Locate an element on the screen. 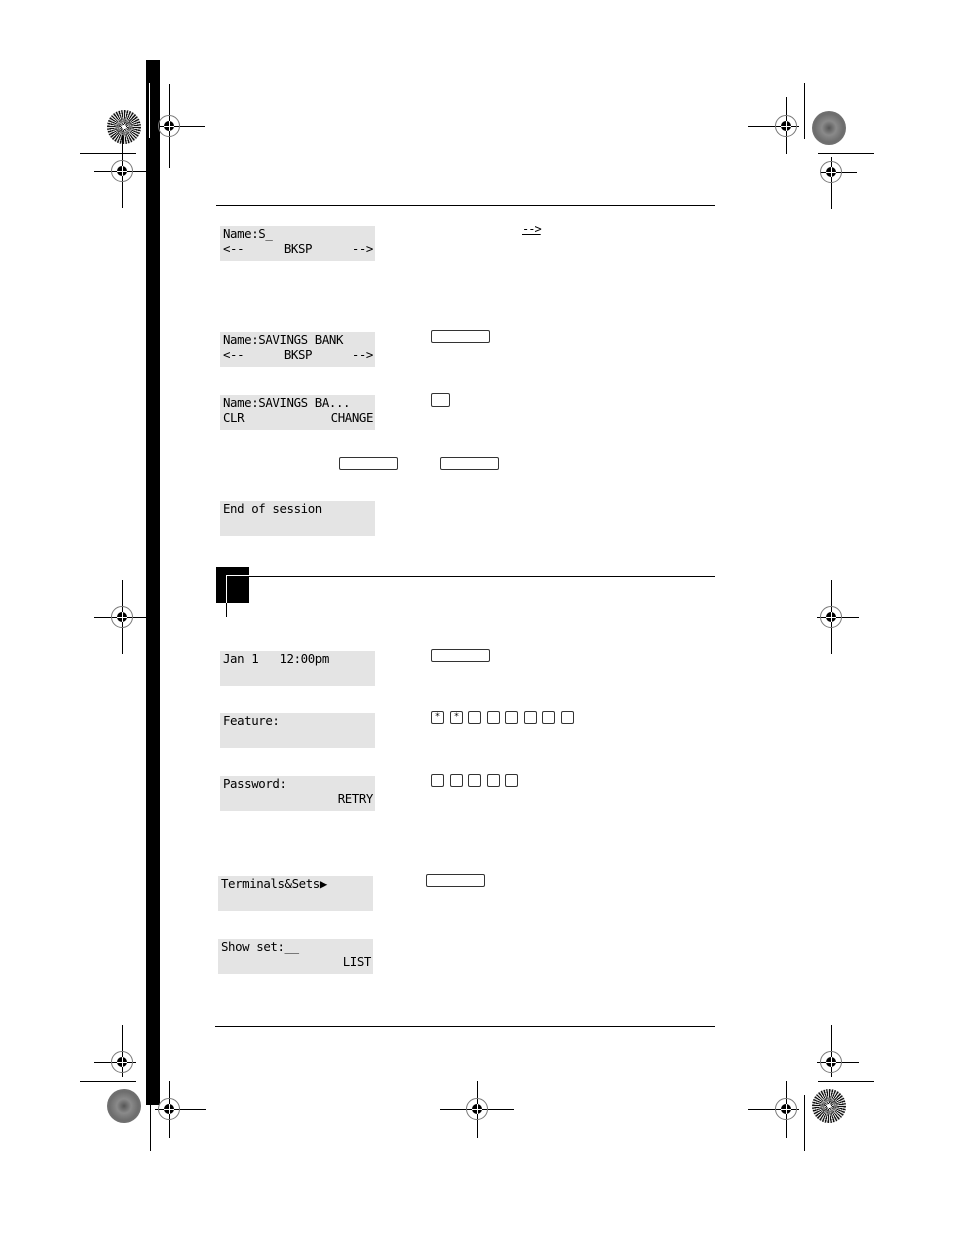  small-key-button is located at coordinates (440, 400).